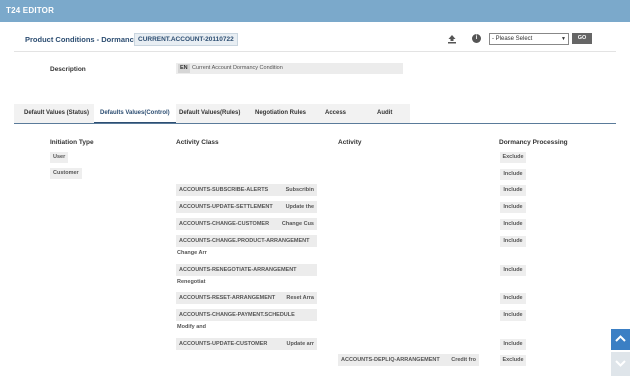 The width and height of the screenshot is (630, 378). I want to click on column-header-activity-class: Activity Class, so click(197, 142).